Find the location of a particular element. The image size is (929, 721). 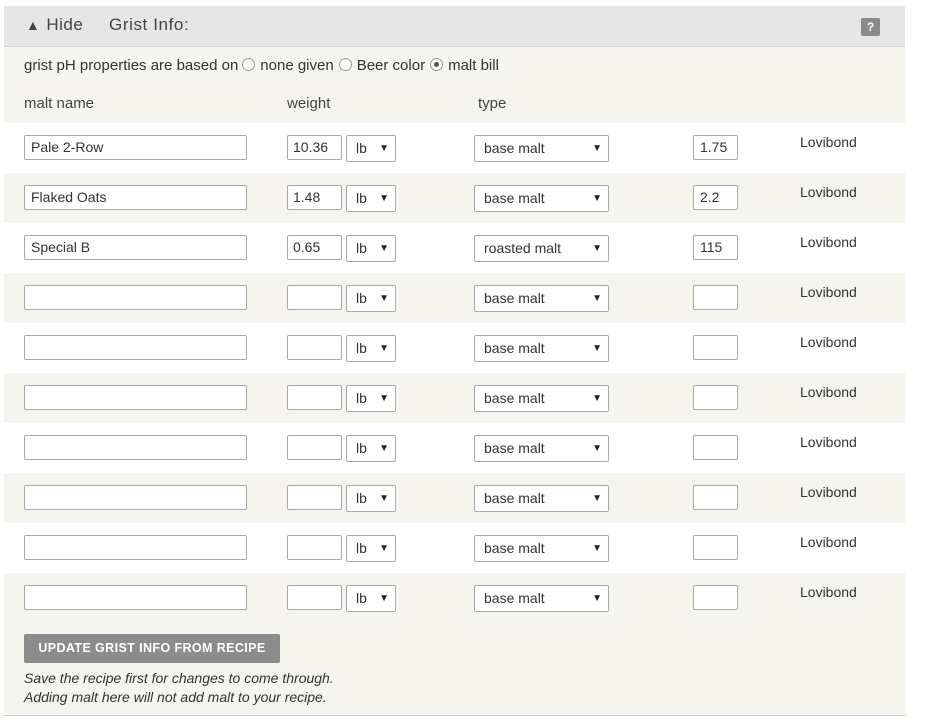

column-header-malt-name: malt name is located at coordinates (59, 103).